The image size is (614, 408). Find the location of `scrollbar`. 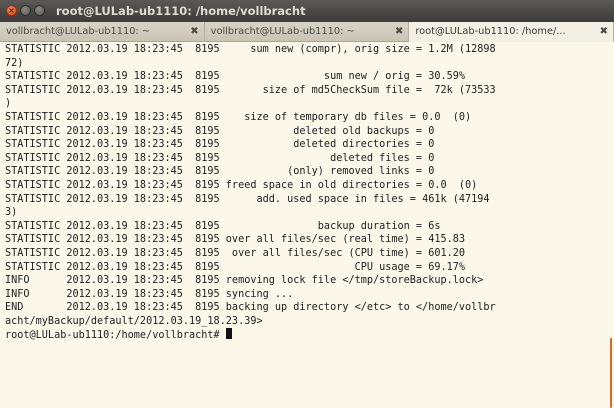

scrollbar is located at coordinates (610, 225).